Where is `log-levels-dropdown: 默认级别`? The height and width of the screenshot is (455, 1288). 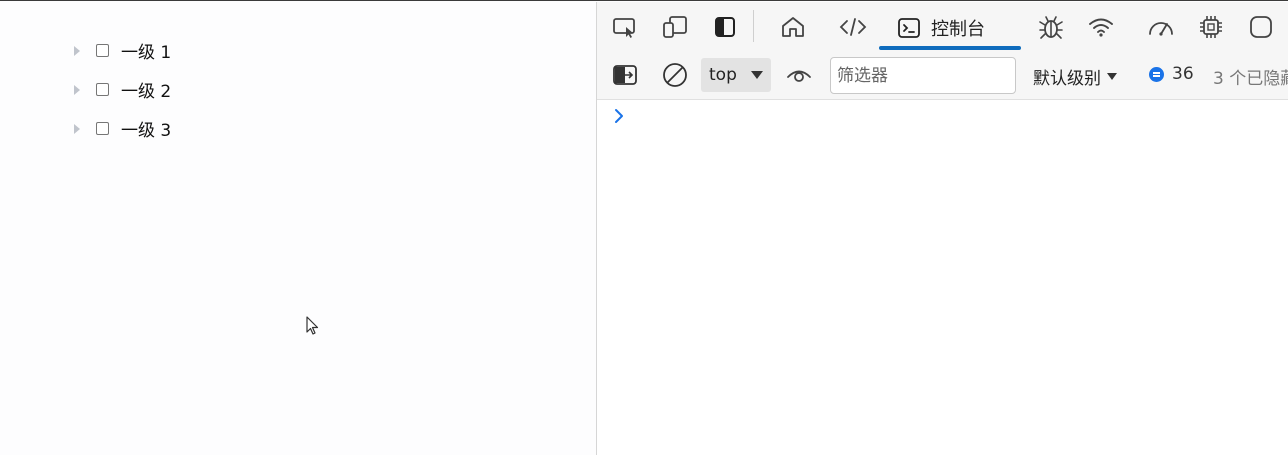
log-levels-dropdown: 默认级别 is located at coordinates (1075, 76).